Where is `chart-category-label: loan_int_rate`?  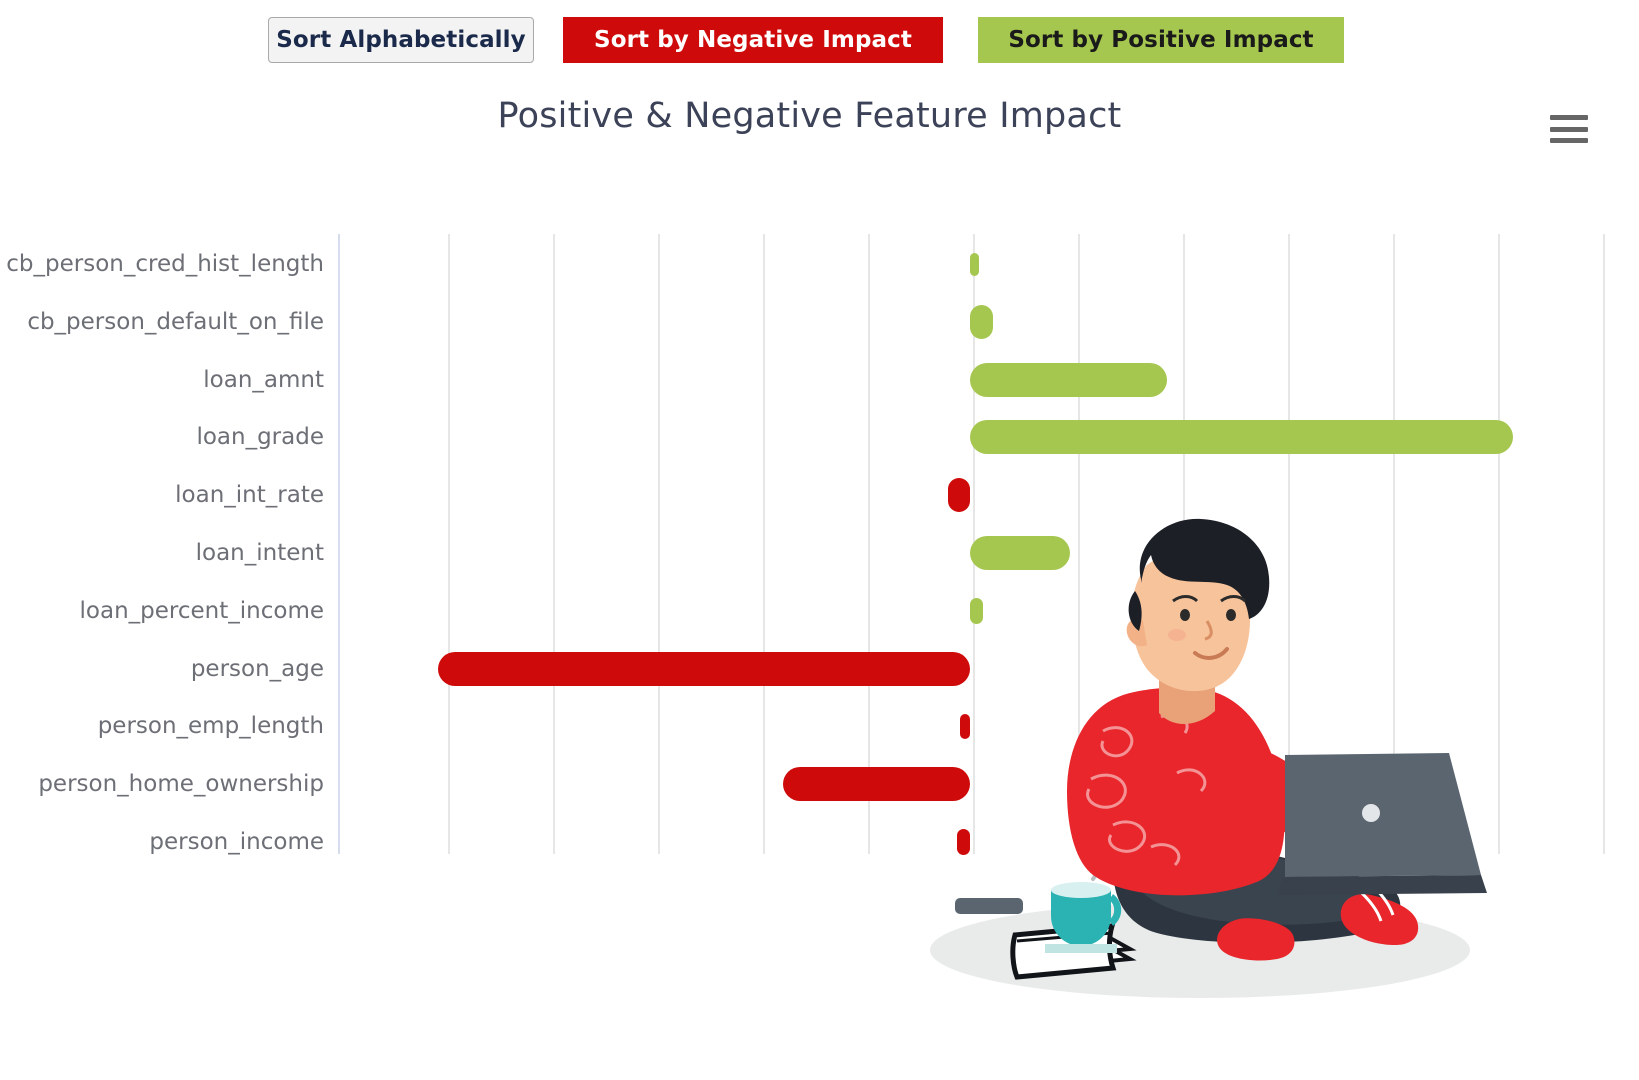 chart-category-label: loan_int_rate is located at coordinates (249, 495).